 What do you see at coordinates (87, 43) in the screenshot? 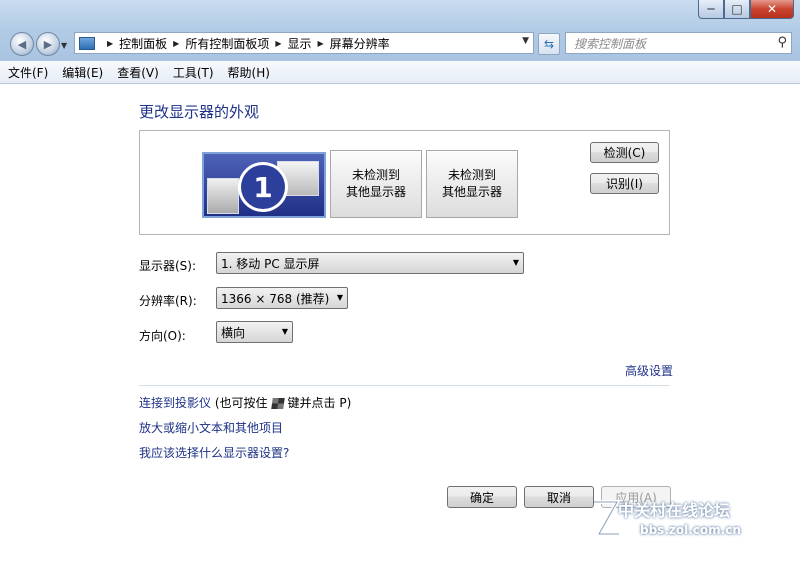
I see `control-panel-icon` at bounding box center [87, 43].